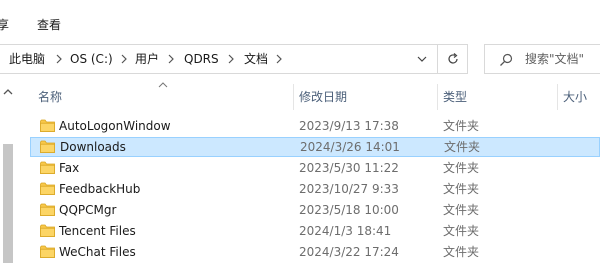  I want to click on file-date-modified: 2024/3/22 17:24, so click(349, 252).